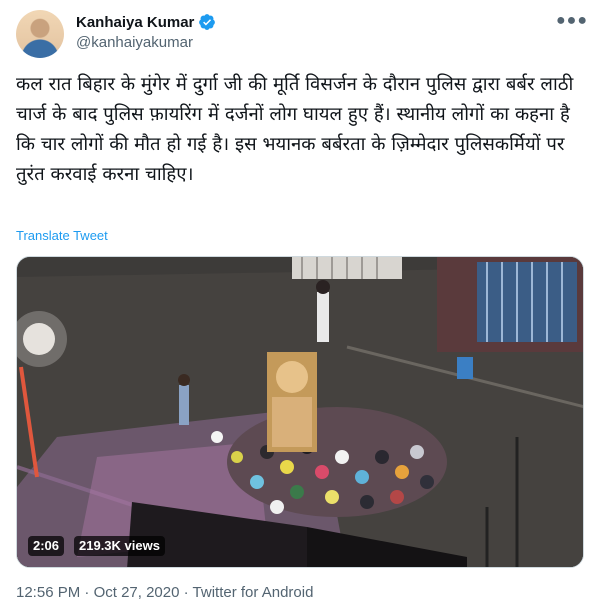 Image resolution: width=602 pixels, height=609 pixels. What do you see at coordinates (146, 42) in the screenshot?
I see `author-handle: @kanhaiyakumar` at bounding box center [146, 42].